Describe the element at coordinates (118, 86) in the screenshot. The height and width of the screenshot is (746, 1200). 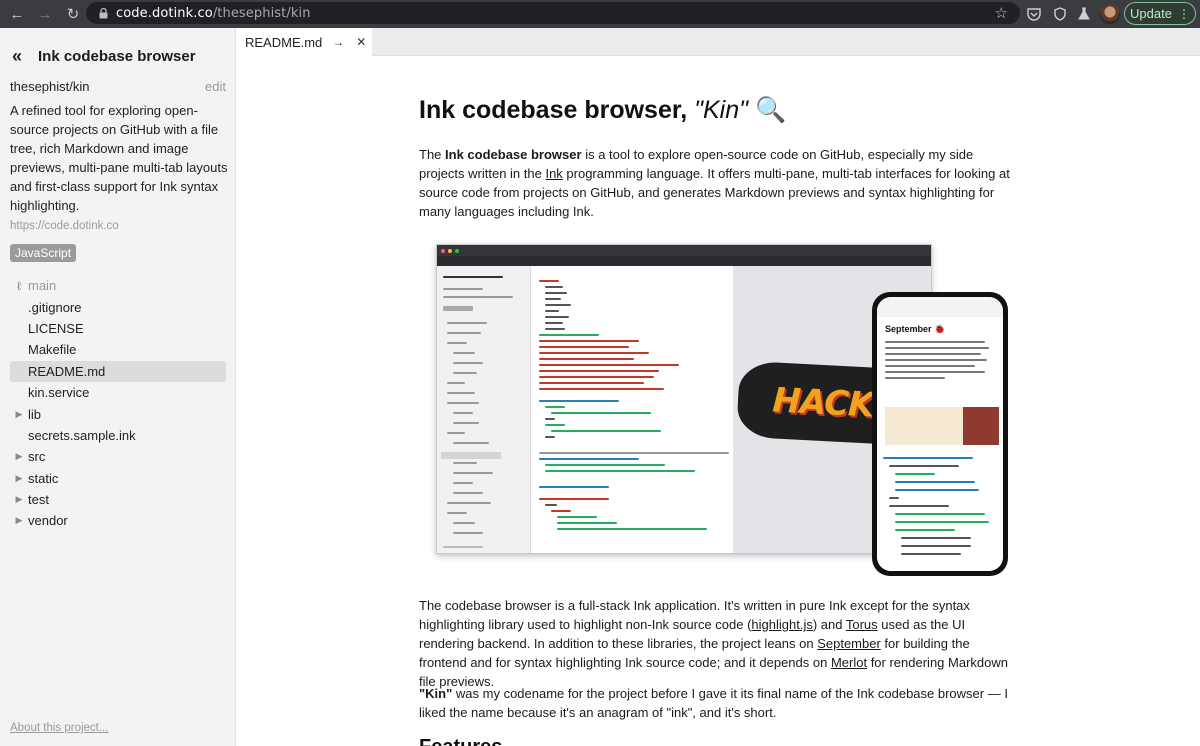
I see `repo-line: thesephist/kin edit` at that location.